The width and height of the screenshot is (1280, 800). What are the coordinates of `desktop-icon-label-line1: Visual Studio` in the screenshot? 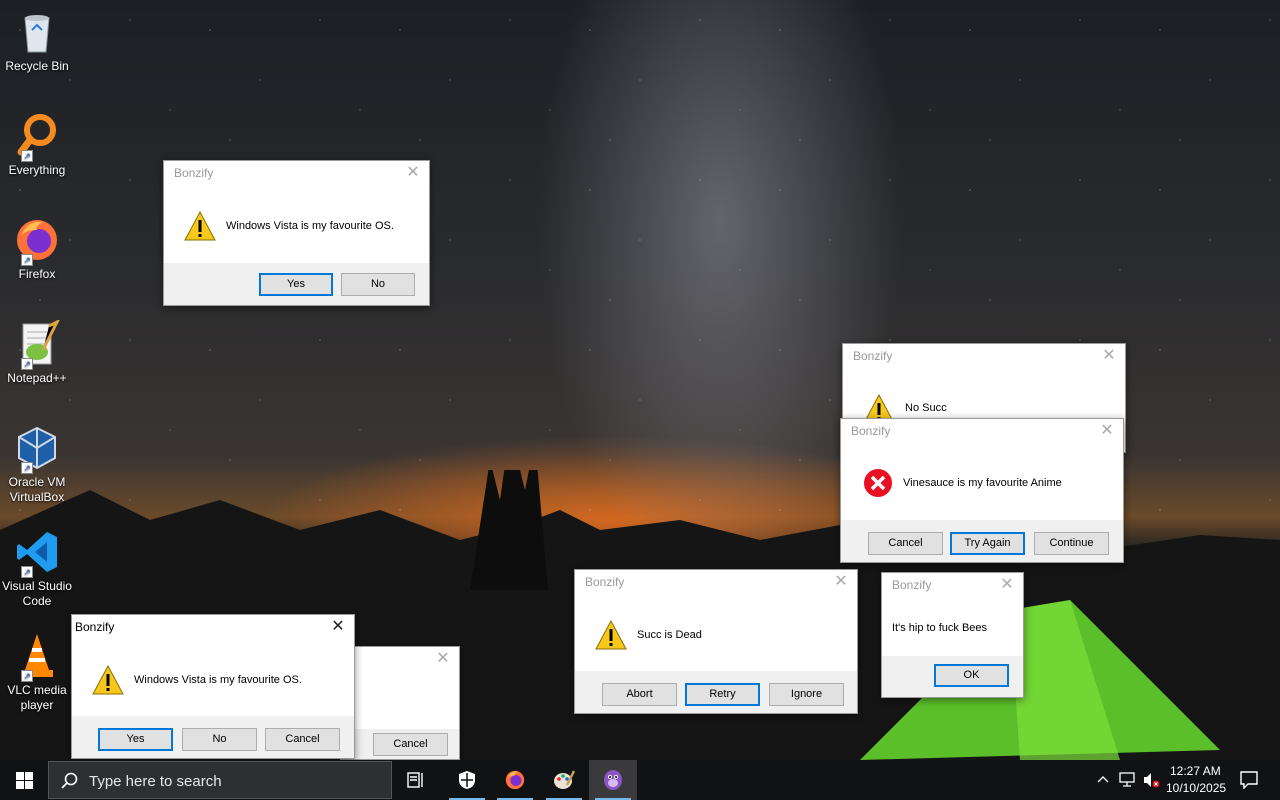 It's located at (37, 586).